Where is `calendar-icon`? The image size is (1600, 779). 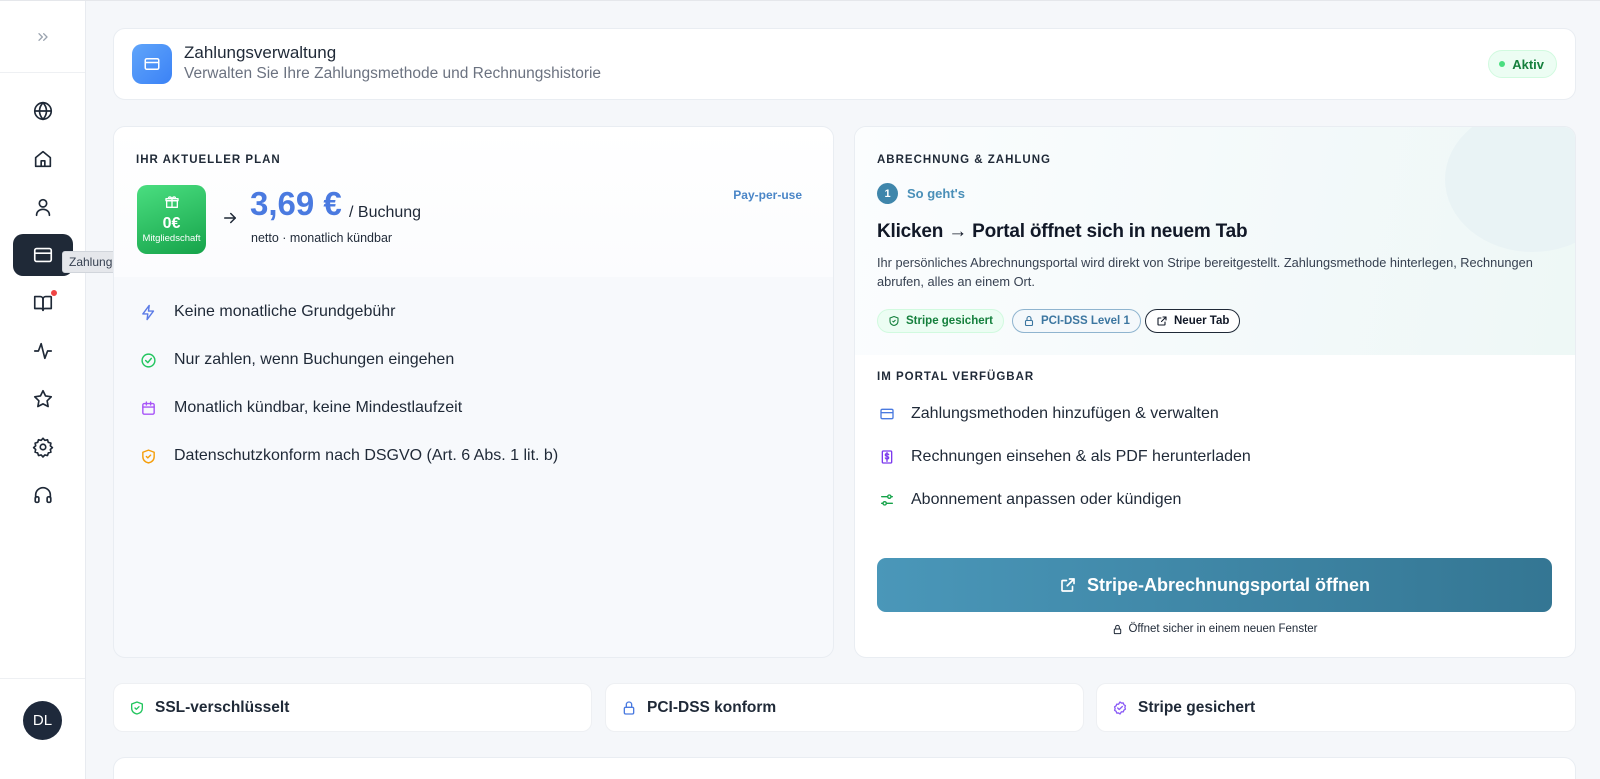 calendar-icon is located at coordinates (148, 407).